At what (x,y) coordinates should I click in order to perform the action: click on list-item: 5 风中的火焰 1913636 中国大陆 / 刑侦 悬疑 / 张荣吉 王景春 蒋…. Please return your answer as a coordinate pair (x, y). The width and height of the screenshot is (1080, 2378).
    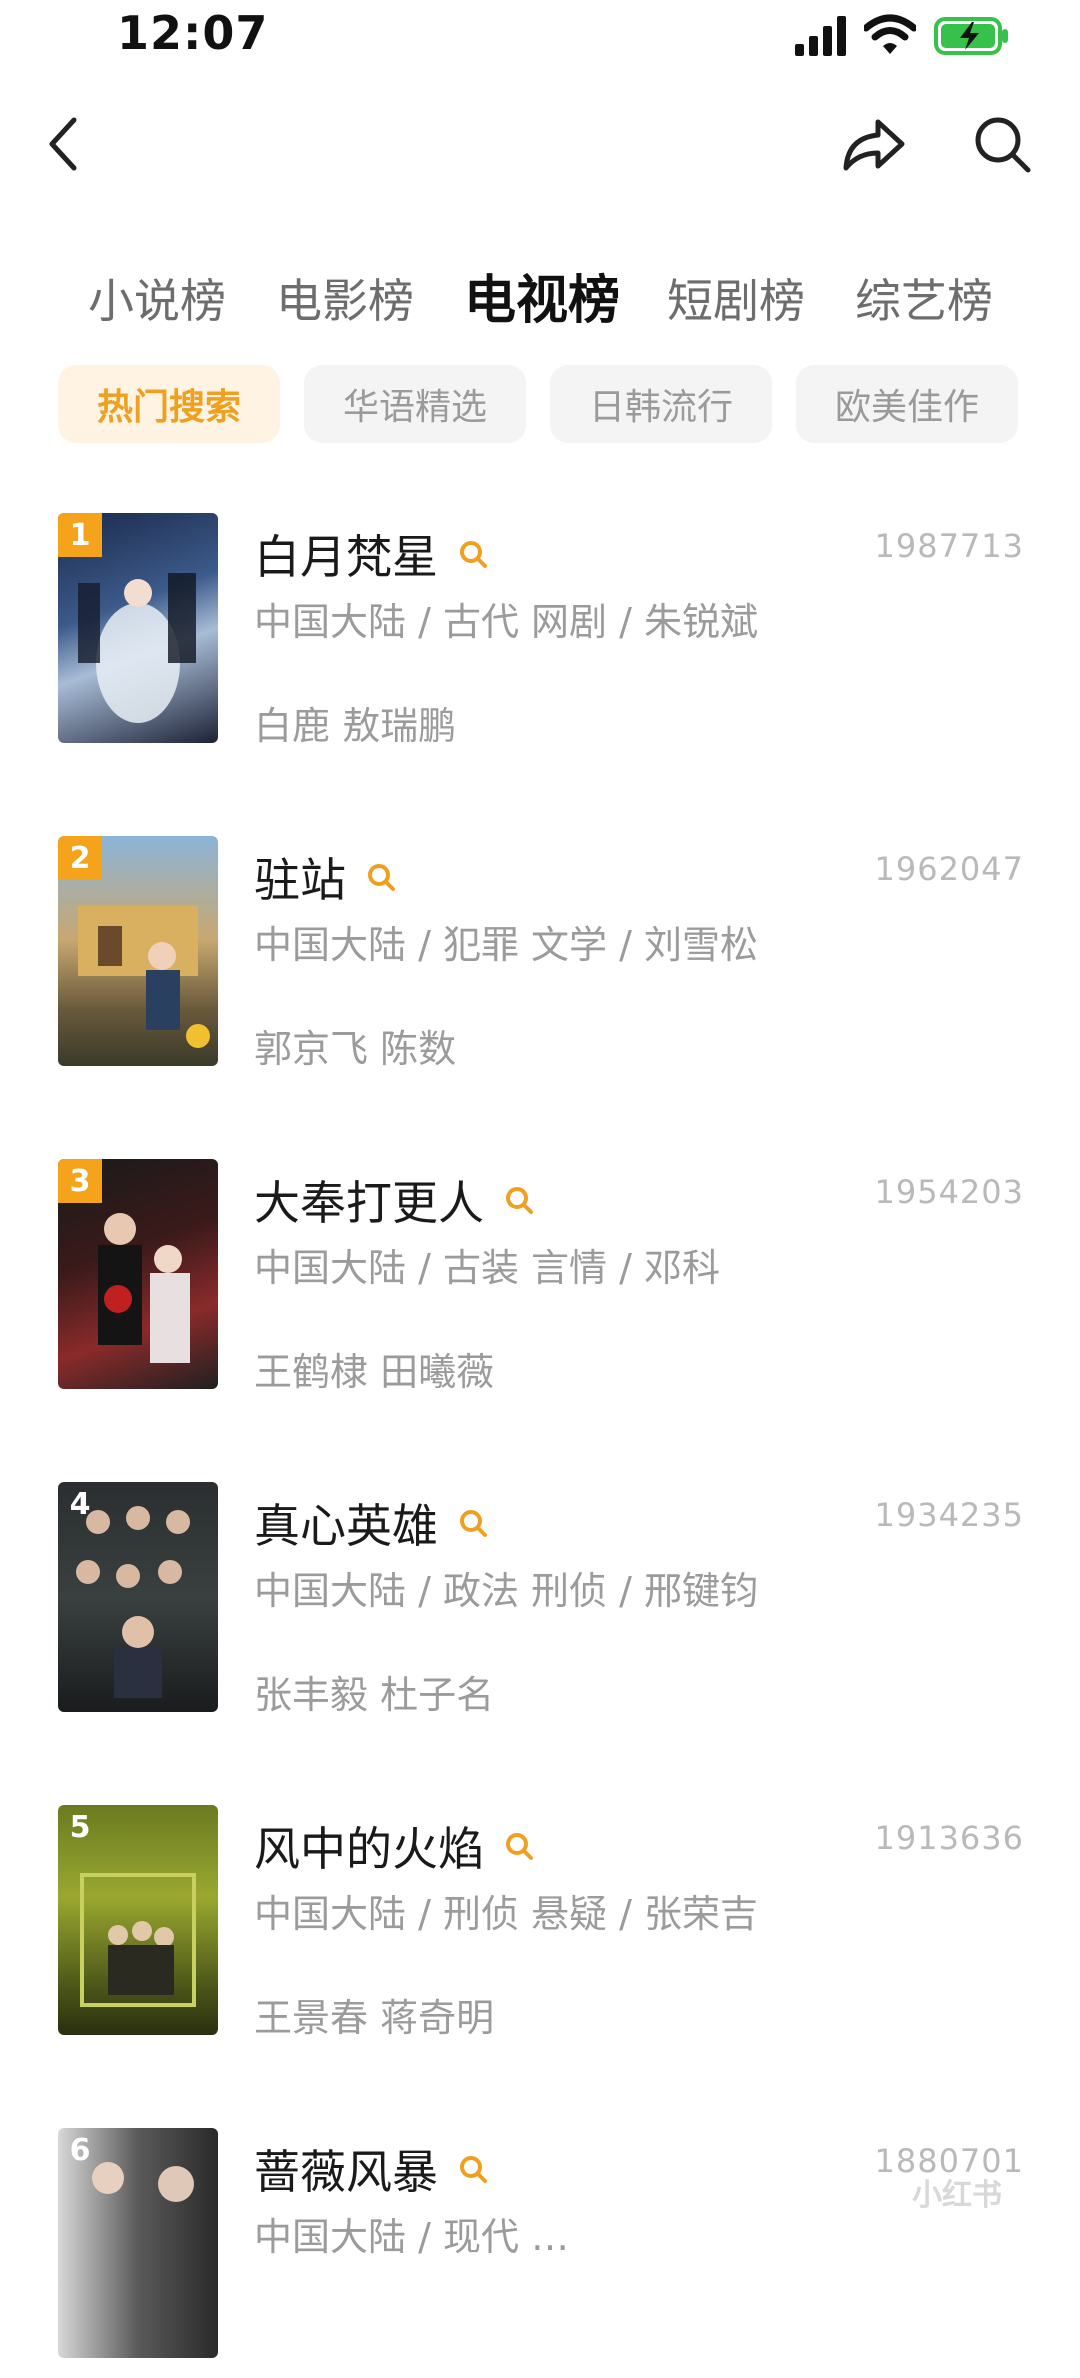
    Looking at the image, I should click on (540, 1930).